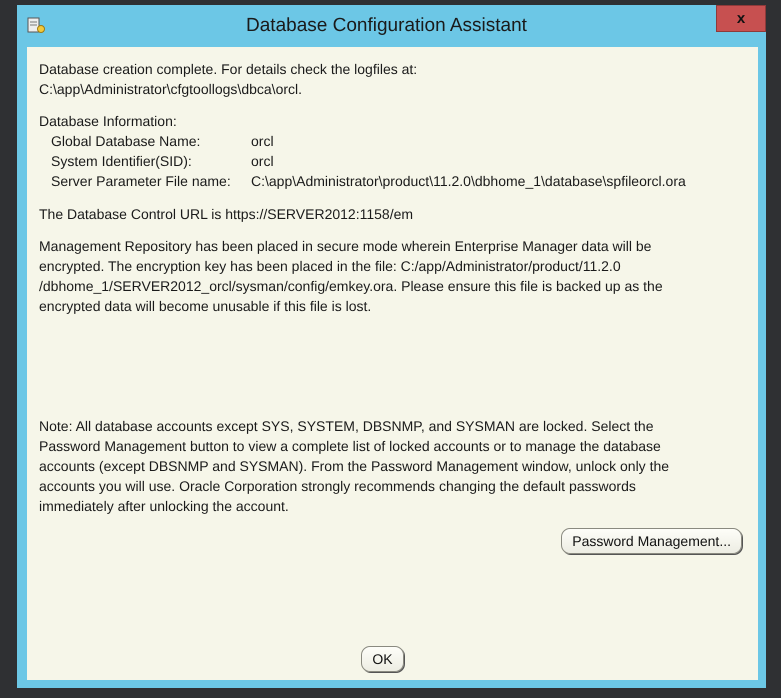 The width and height of the screenshot is (781, 698). Describe the element at coordinates (741, 18) in the screenshot. I see `close-button: x` at that location.